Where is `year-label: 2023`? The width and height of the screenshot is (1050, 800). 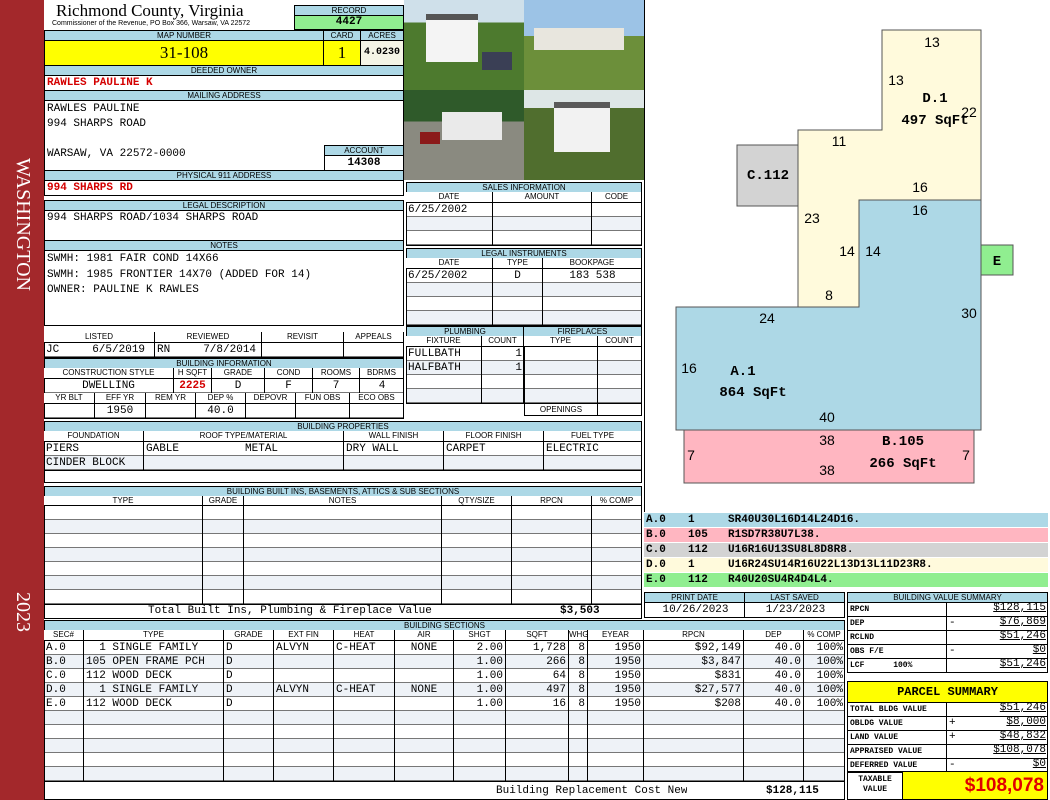 year-label: 2023 is located at coordinates (23, 612).